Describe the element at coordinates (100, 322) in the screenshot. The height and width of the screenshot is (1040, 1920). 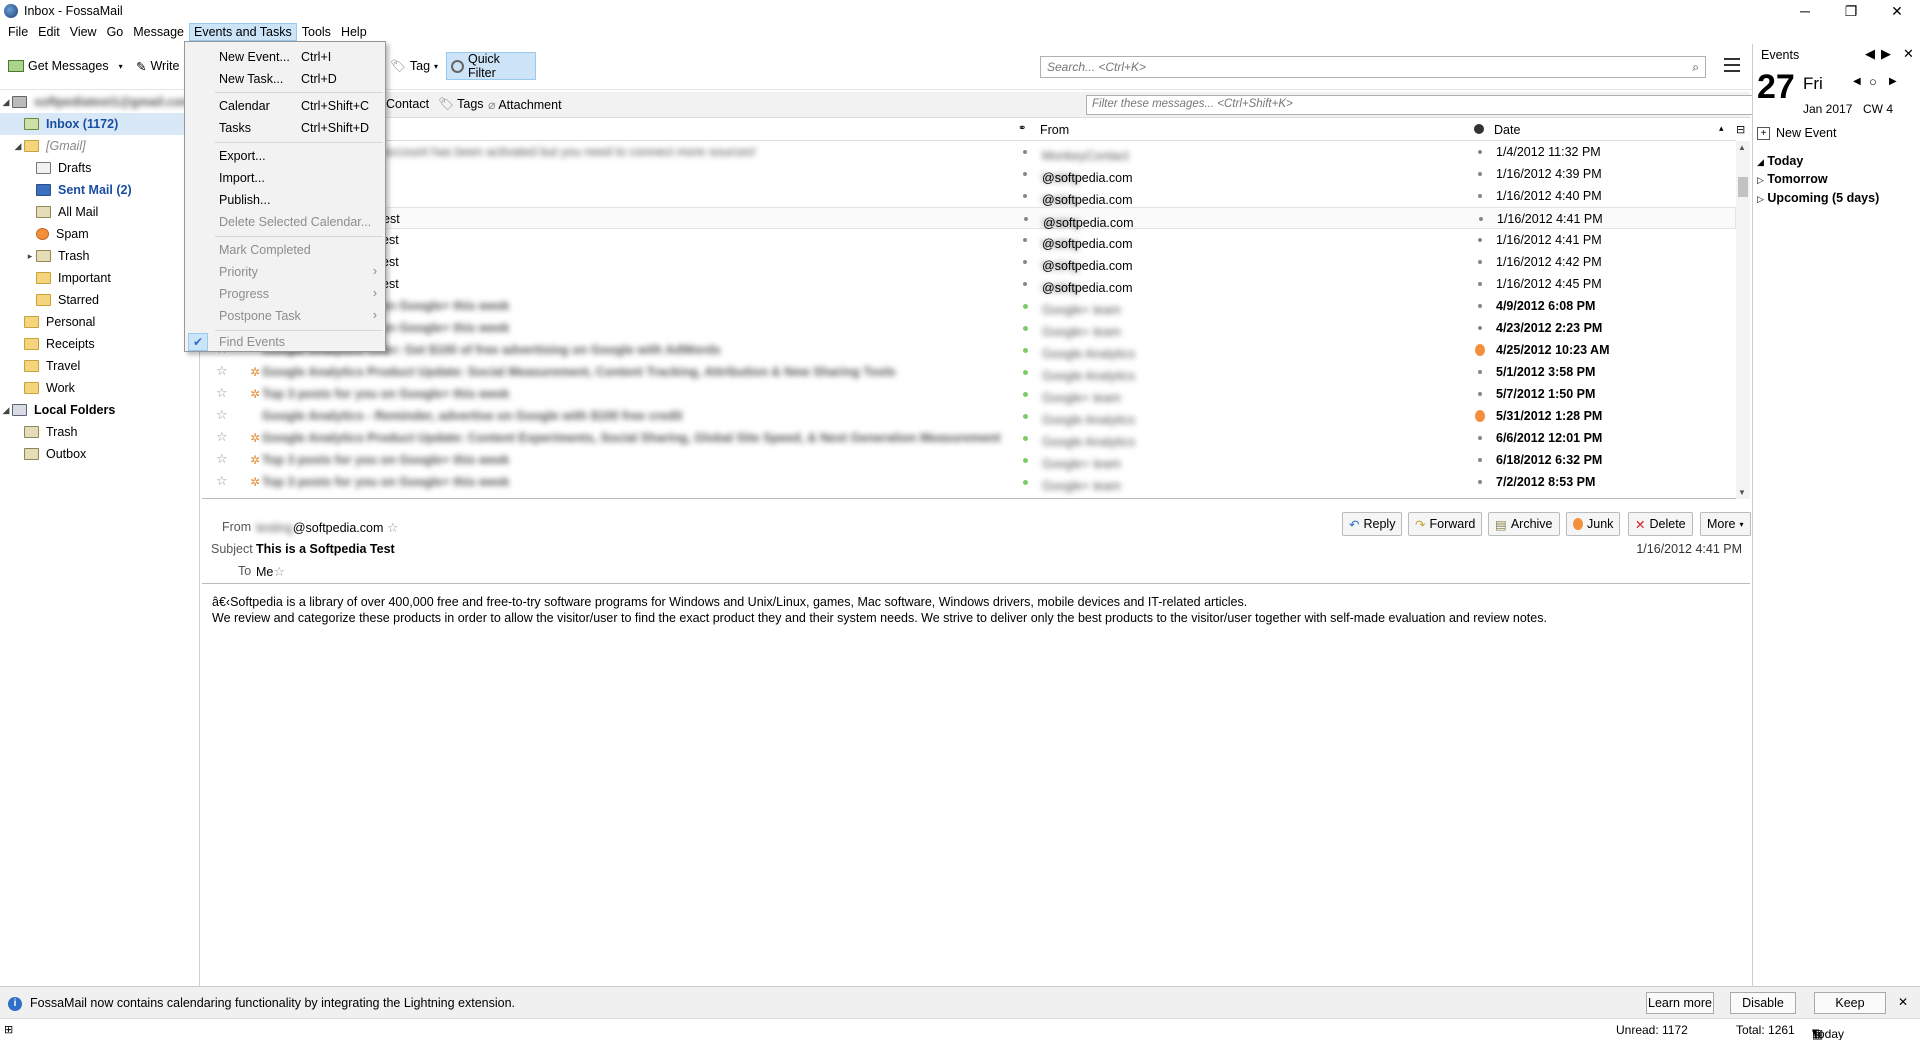
I see `folder-personal: Personal` at that location.